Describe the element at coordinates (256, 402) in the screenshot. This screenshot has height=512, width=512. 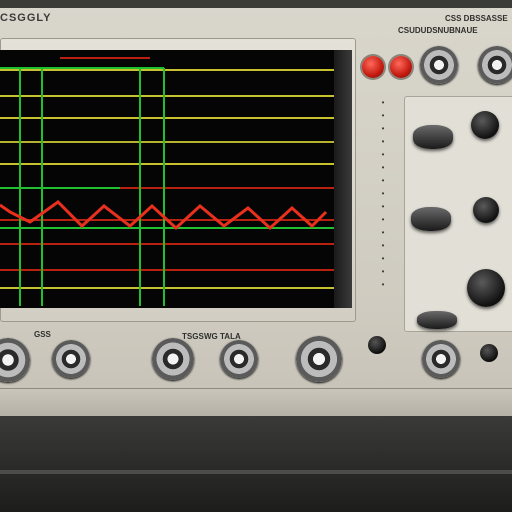
I see `lower-trim` at that location.